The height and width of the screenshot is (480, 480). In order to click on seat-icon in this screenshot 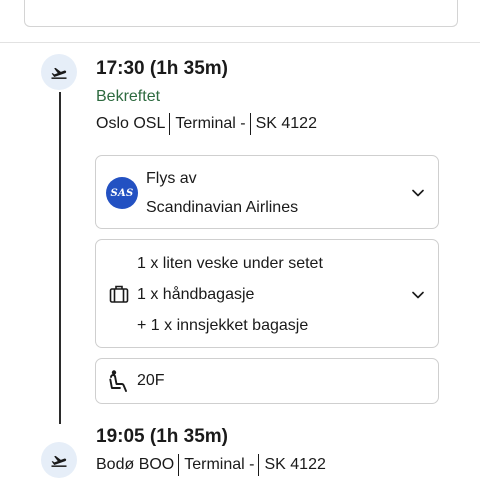, I will do `click(118, 381)`.